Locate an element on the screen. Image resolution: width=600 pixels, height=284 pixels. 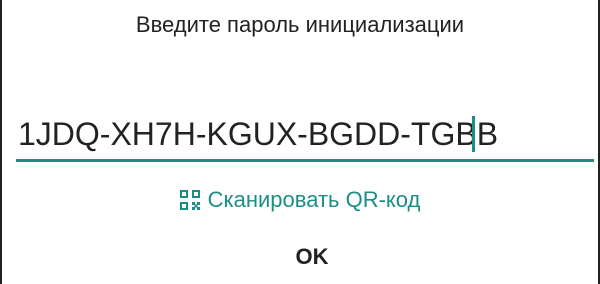
dialog-title: Введите пароль инициализации is located at coordinates (300, 24).